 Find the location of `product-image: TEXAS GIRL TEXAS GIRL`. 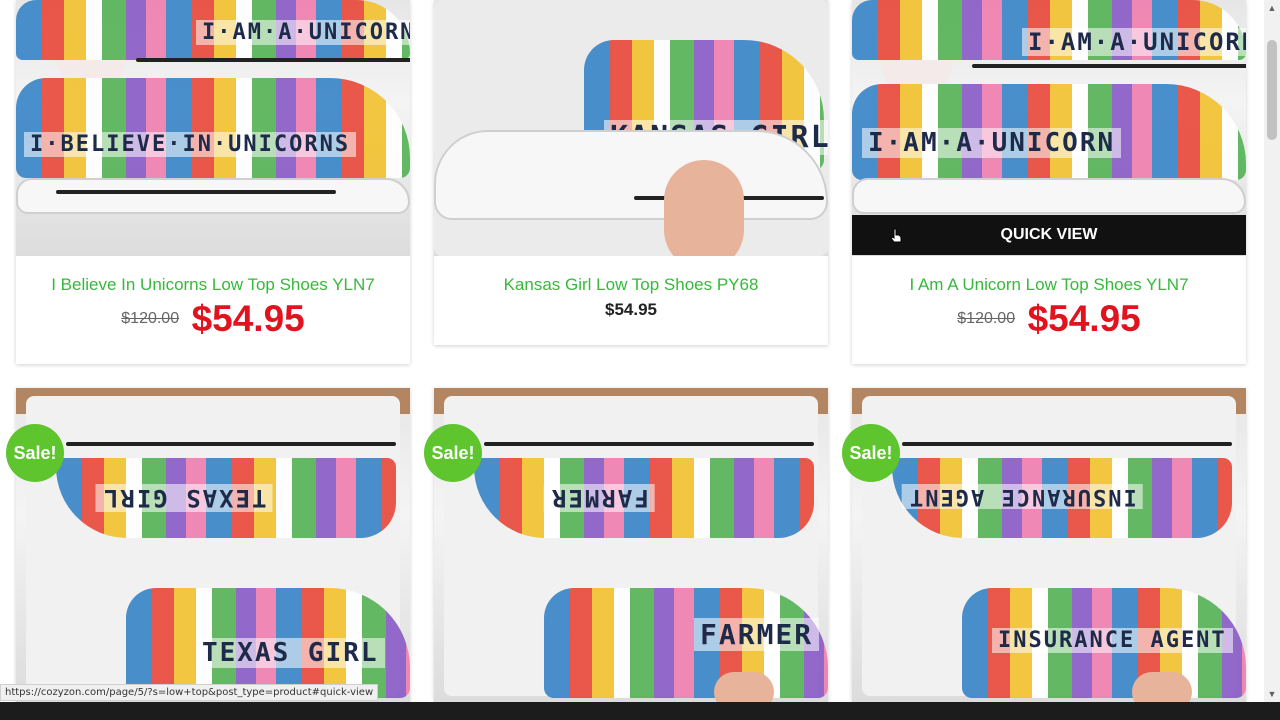

product-image: TEXAS GIRL TEXAS GIRL is located at coordinates (213, 545).